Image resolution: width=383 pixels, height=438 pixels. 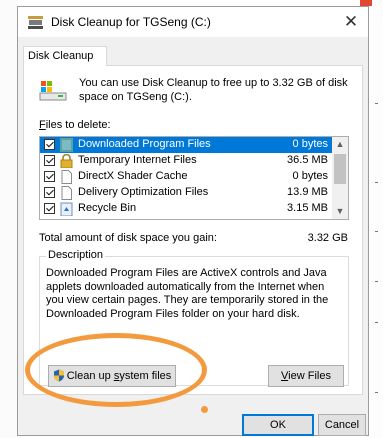 What do you see at coordinates (342, 425) in the screenshot?
I see `cancel-button: Cancel` at bounding box center [342, 425].